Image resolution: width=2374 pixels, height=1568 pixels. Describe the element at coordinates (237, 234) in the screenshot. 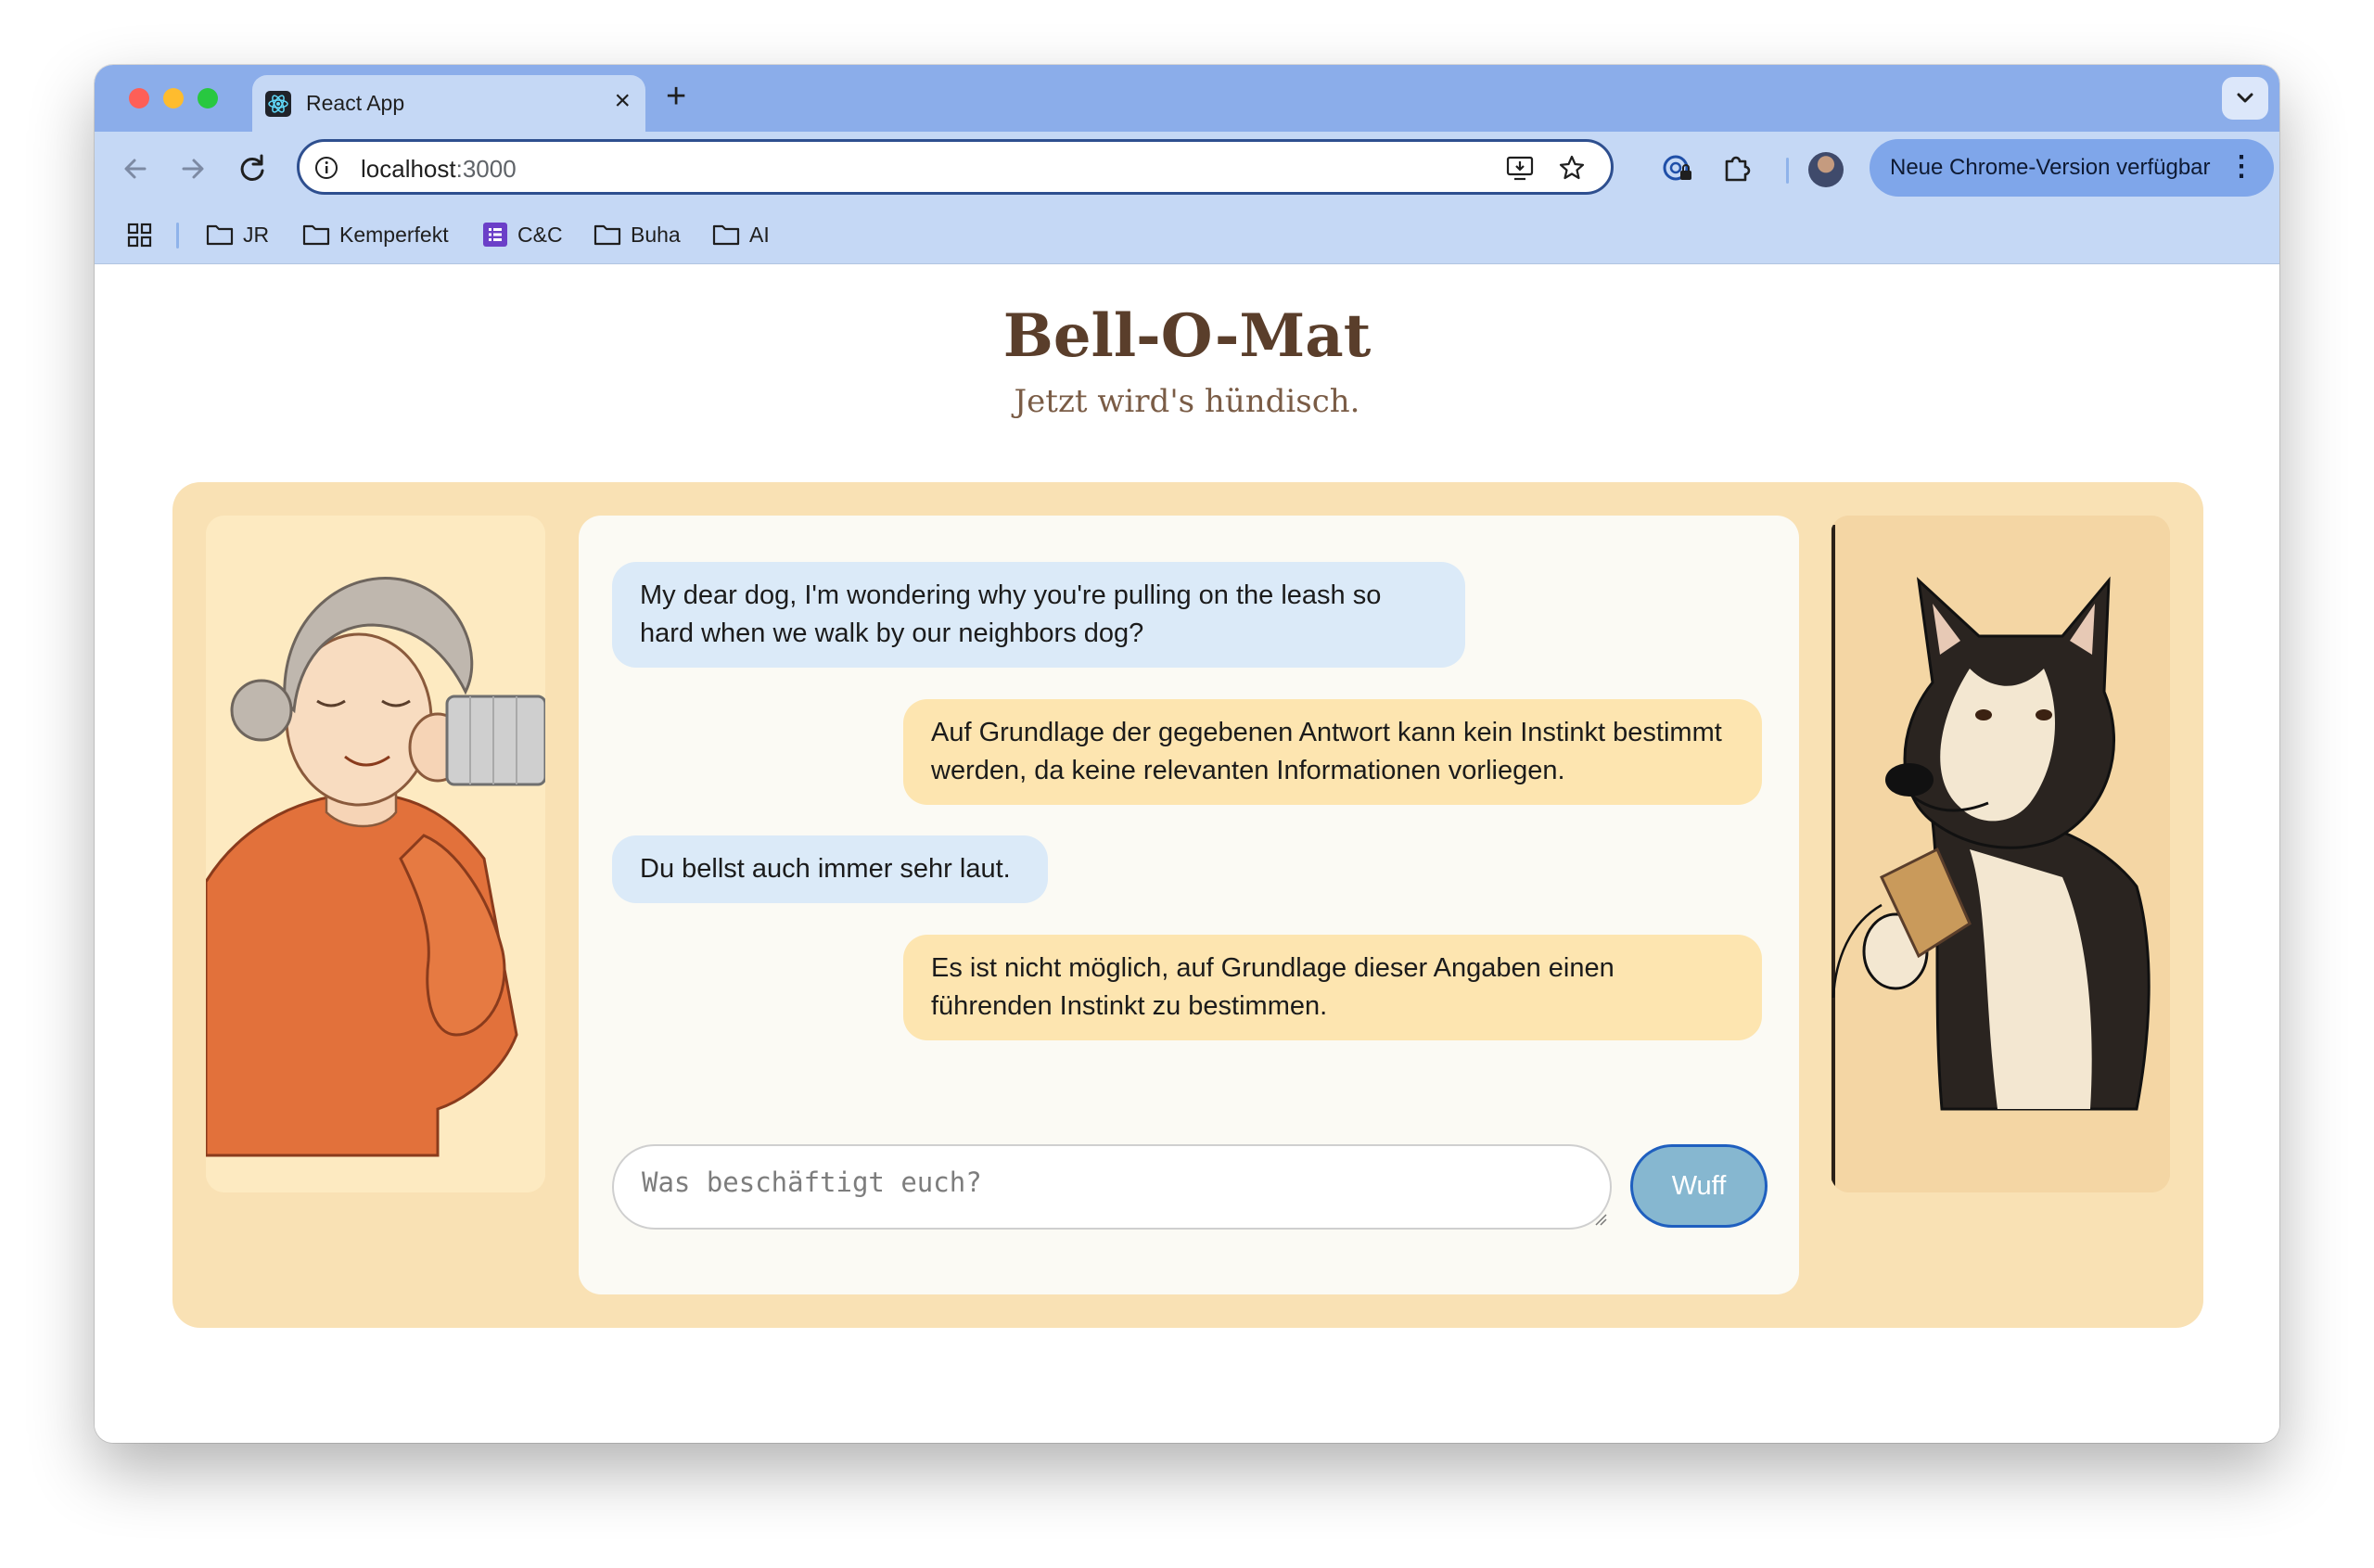

I see `bookmark-jr: JR` at that location.